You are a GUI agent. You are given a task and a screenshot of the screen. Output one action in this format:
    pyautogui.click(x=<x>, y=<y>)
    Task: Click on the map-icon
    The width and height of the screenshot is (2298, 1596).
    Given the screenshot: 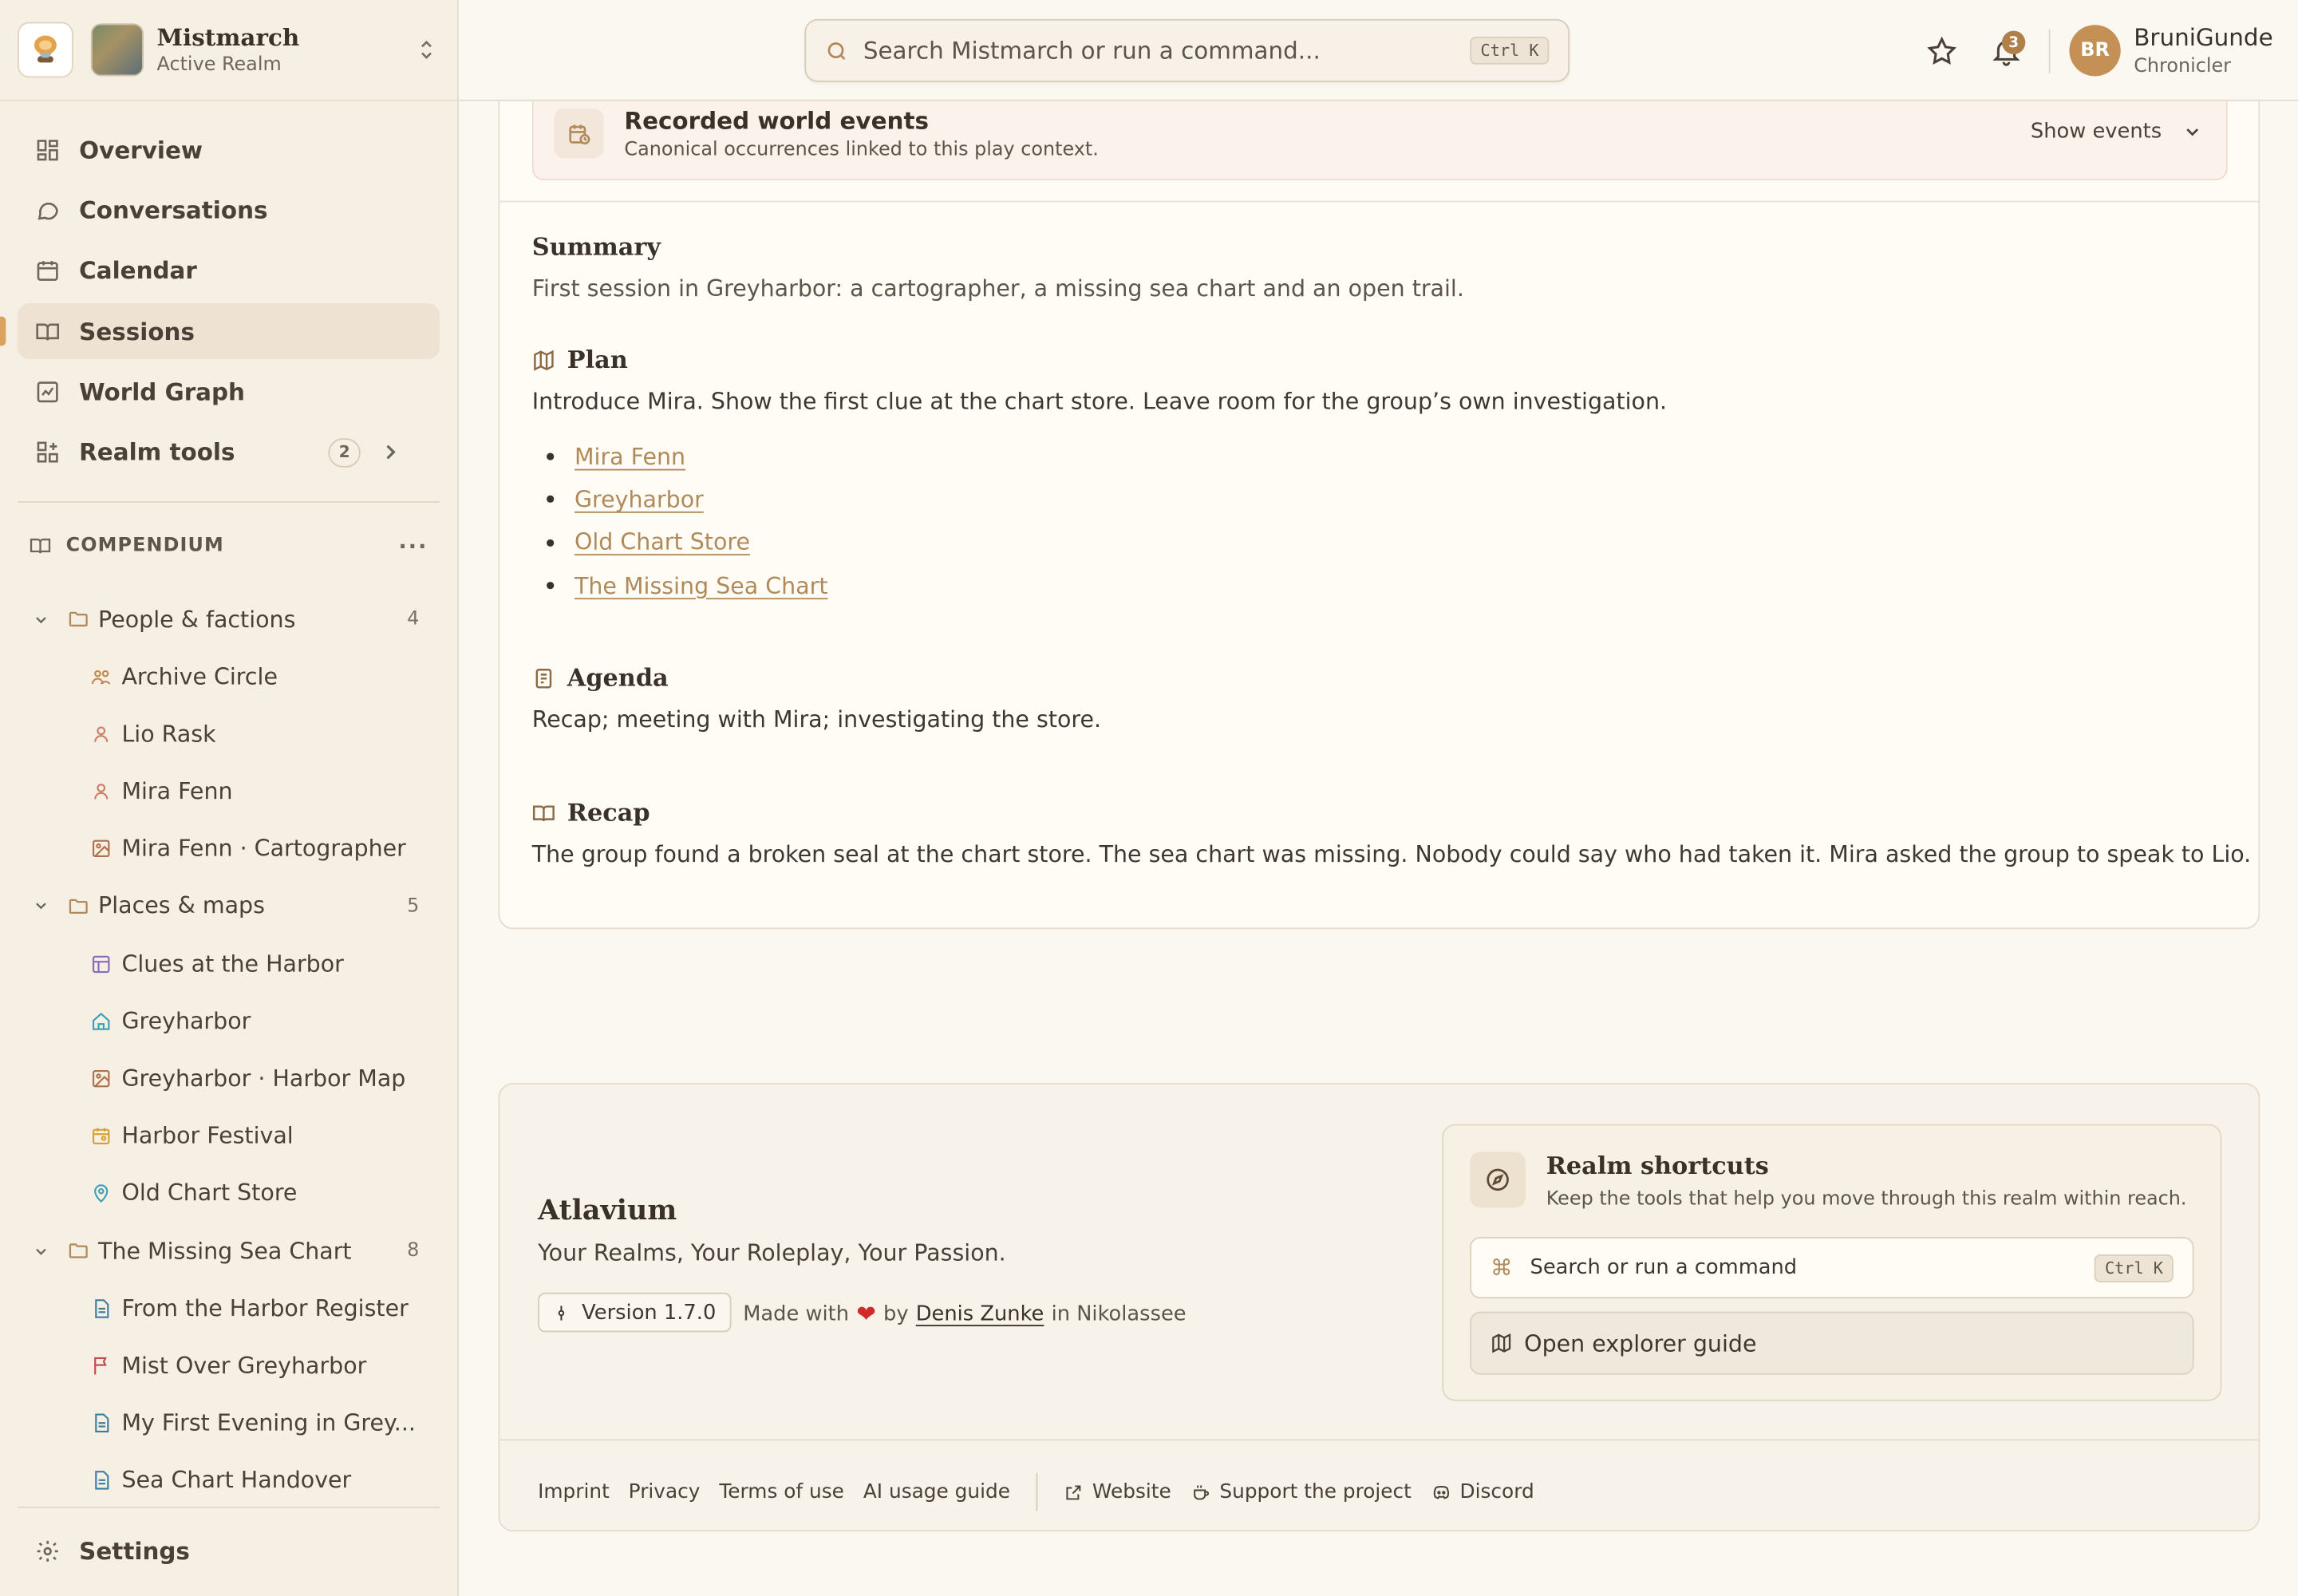 What is the action you would take?
    pyautogui.click(x=1502, y=1343)
    